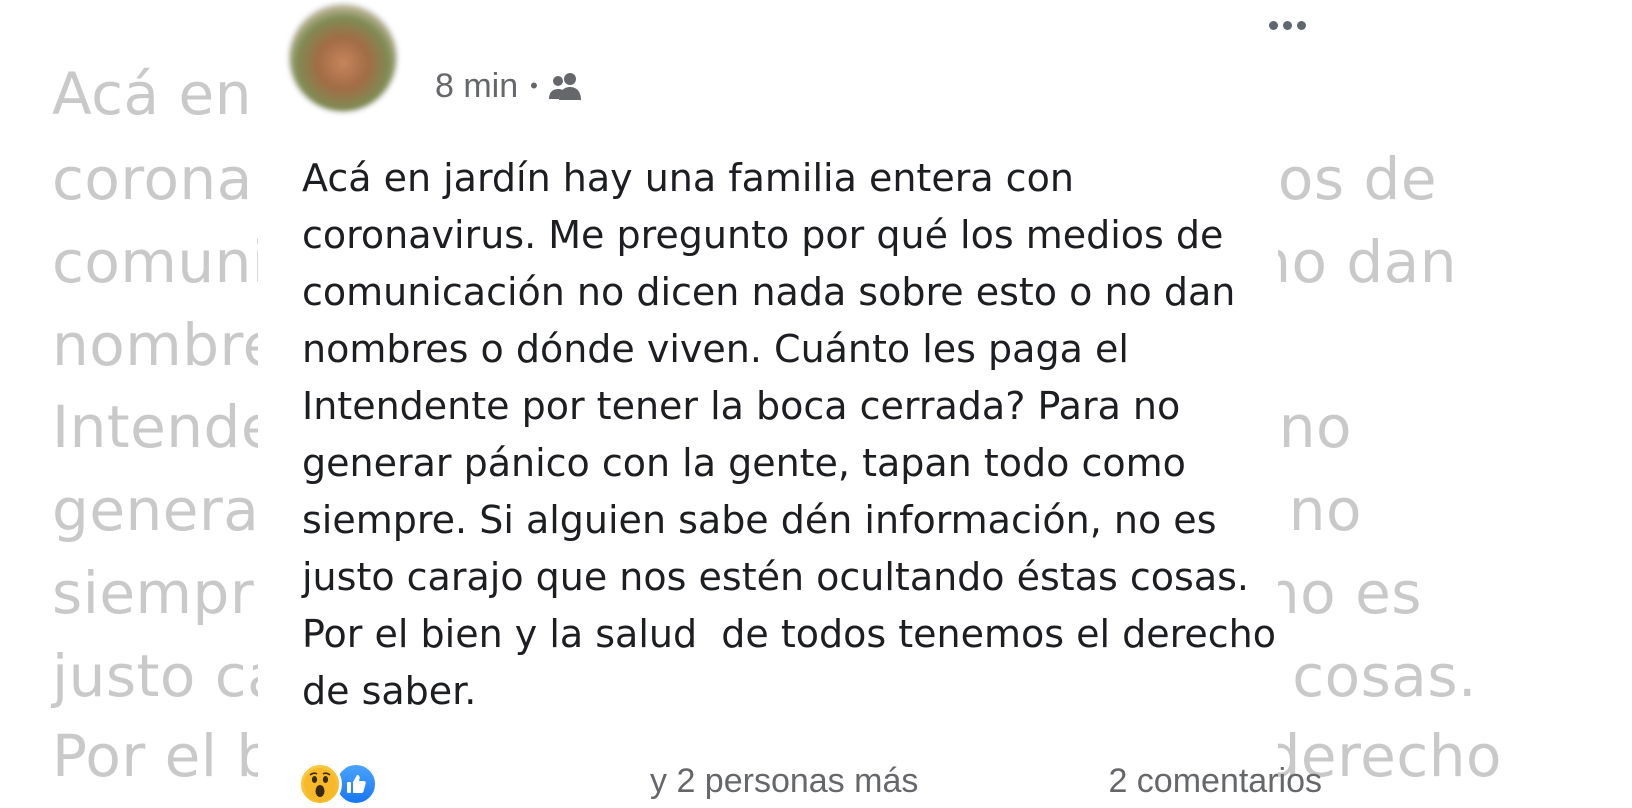 This screenshot has width=1632, height=808. I want to click on faded-text-line: corona, so click(152, 179).